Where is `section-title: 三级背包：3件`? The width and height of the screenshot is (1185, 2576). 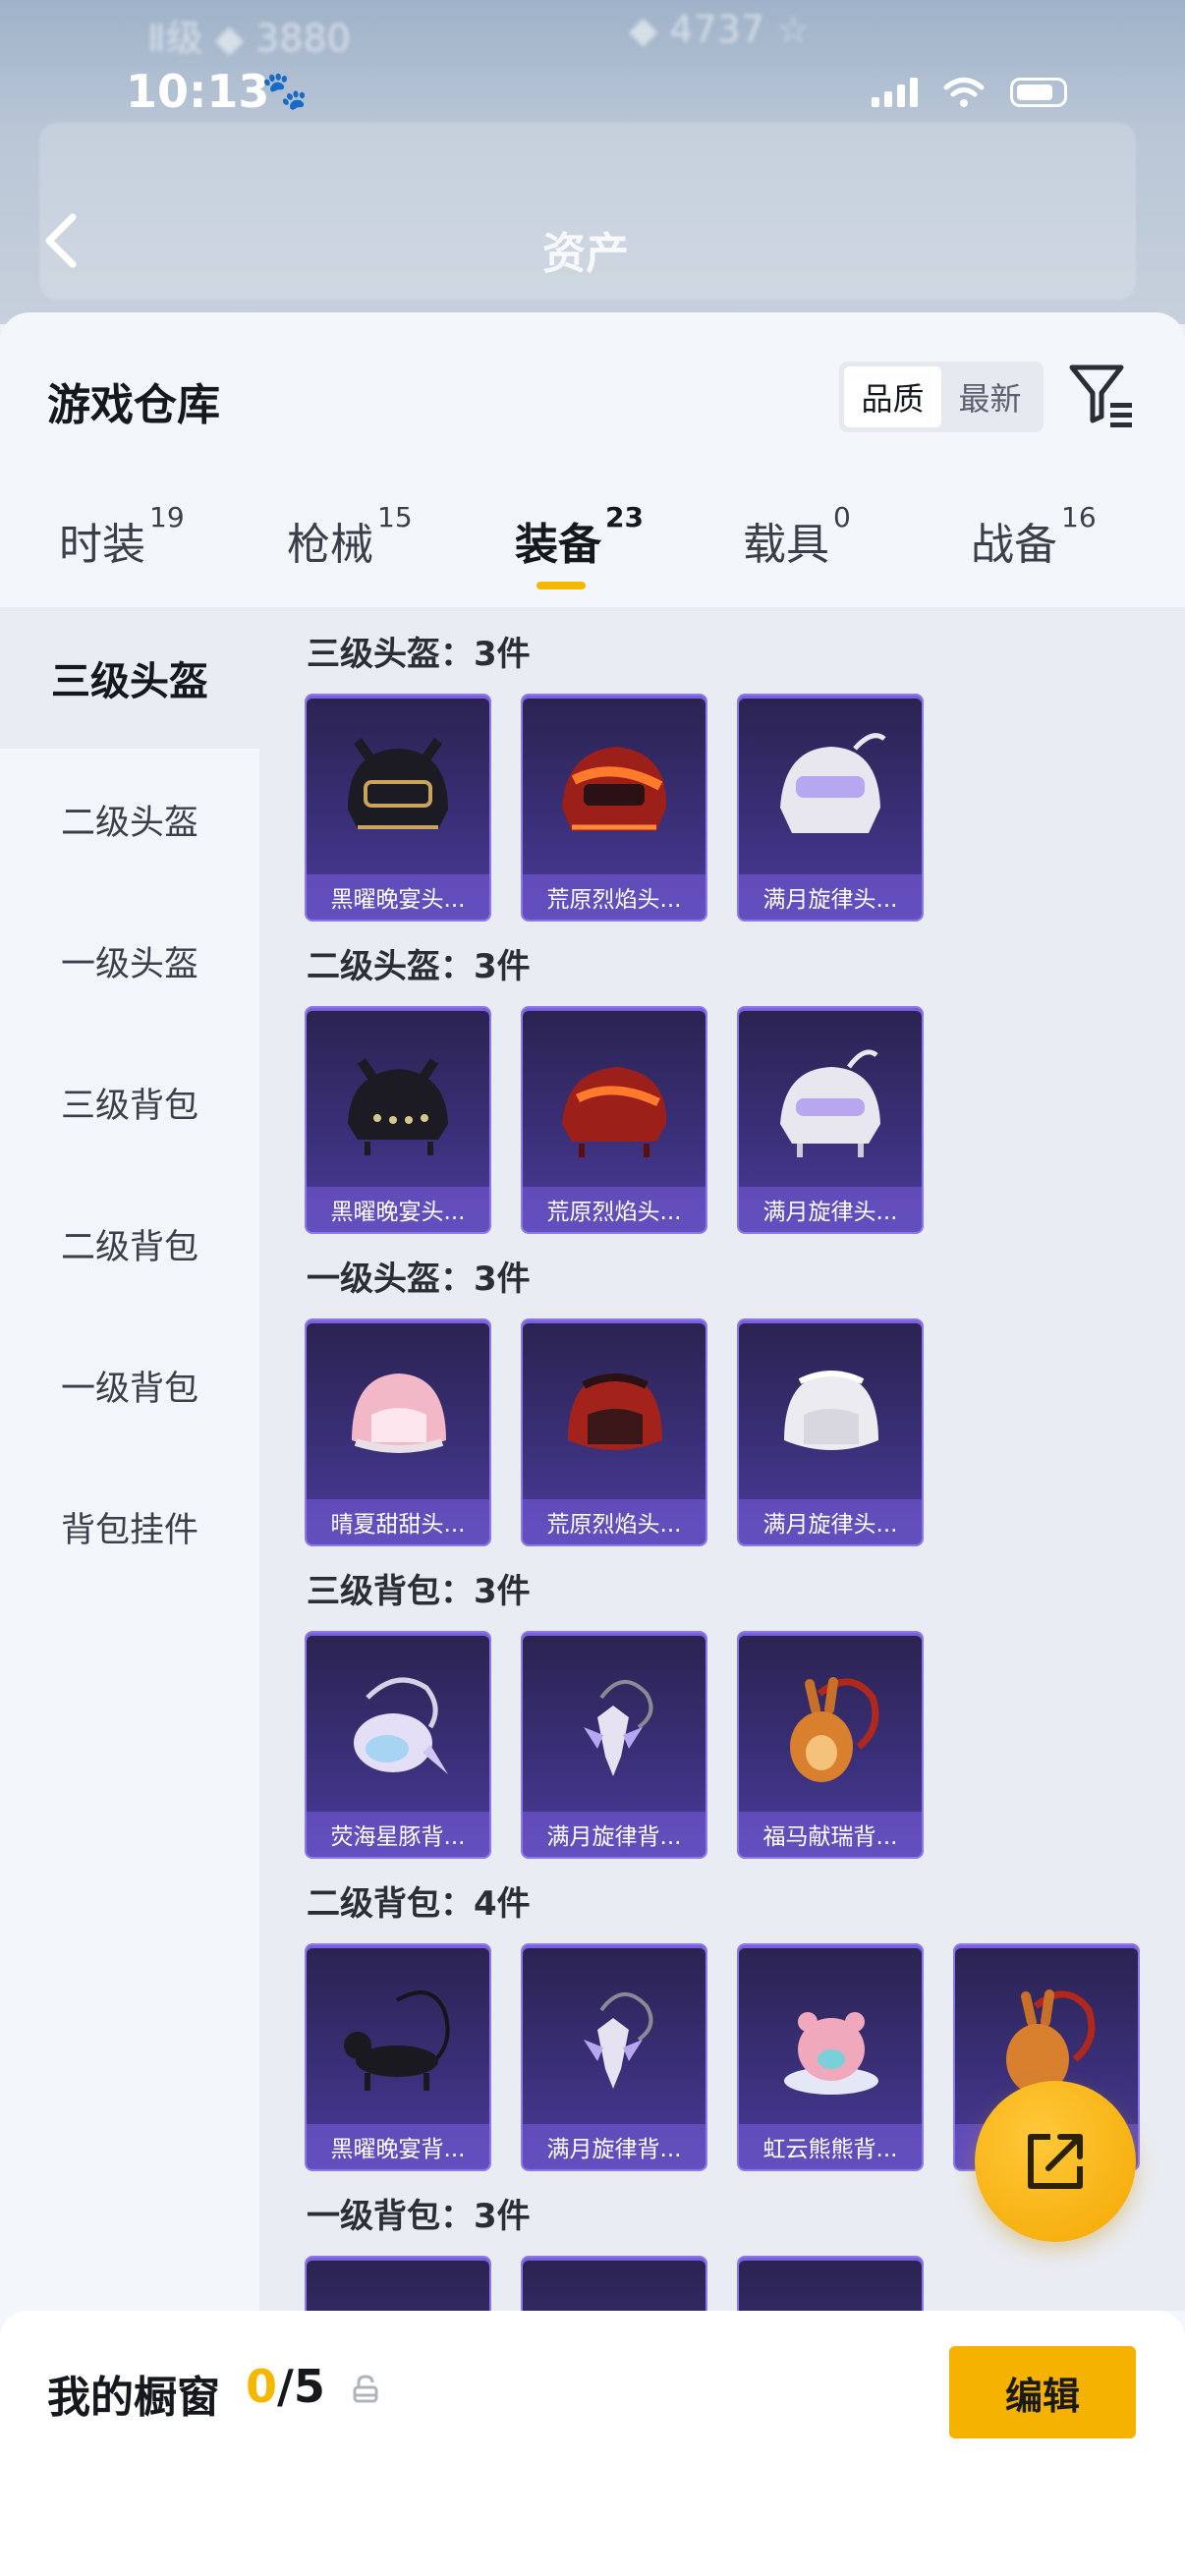 section-title: 三级背包：3件 is located at coordinates (419, 1591).